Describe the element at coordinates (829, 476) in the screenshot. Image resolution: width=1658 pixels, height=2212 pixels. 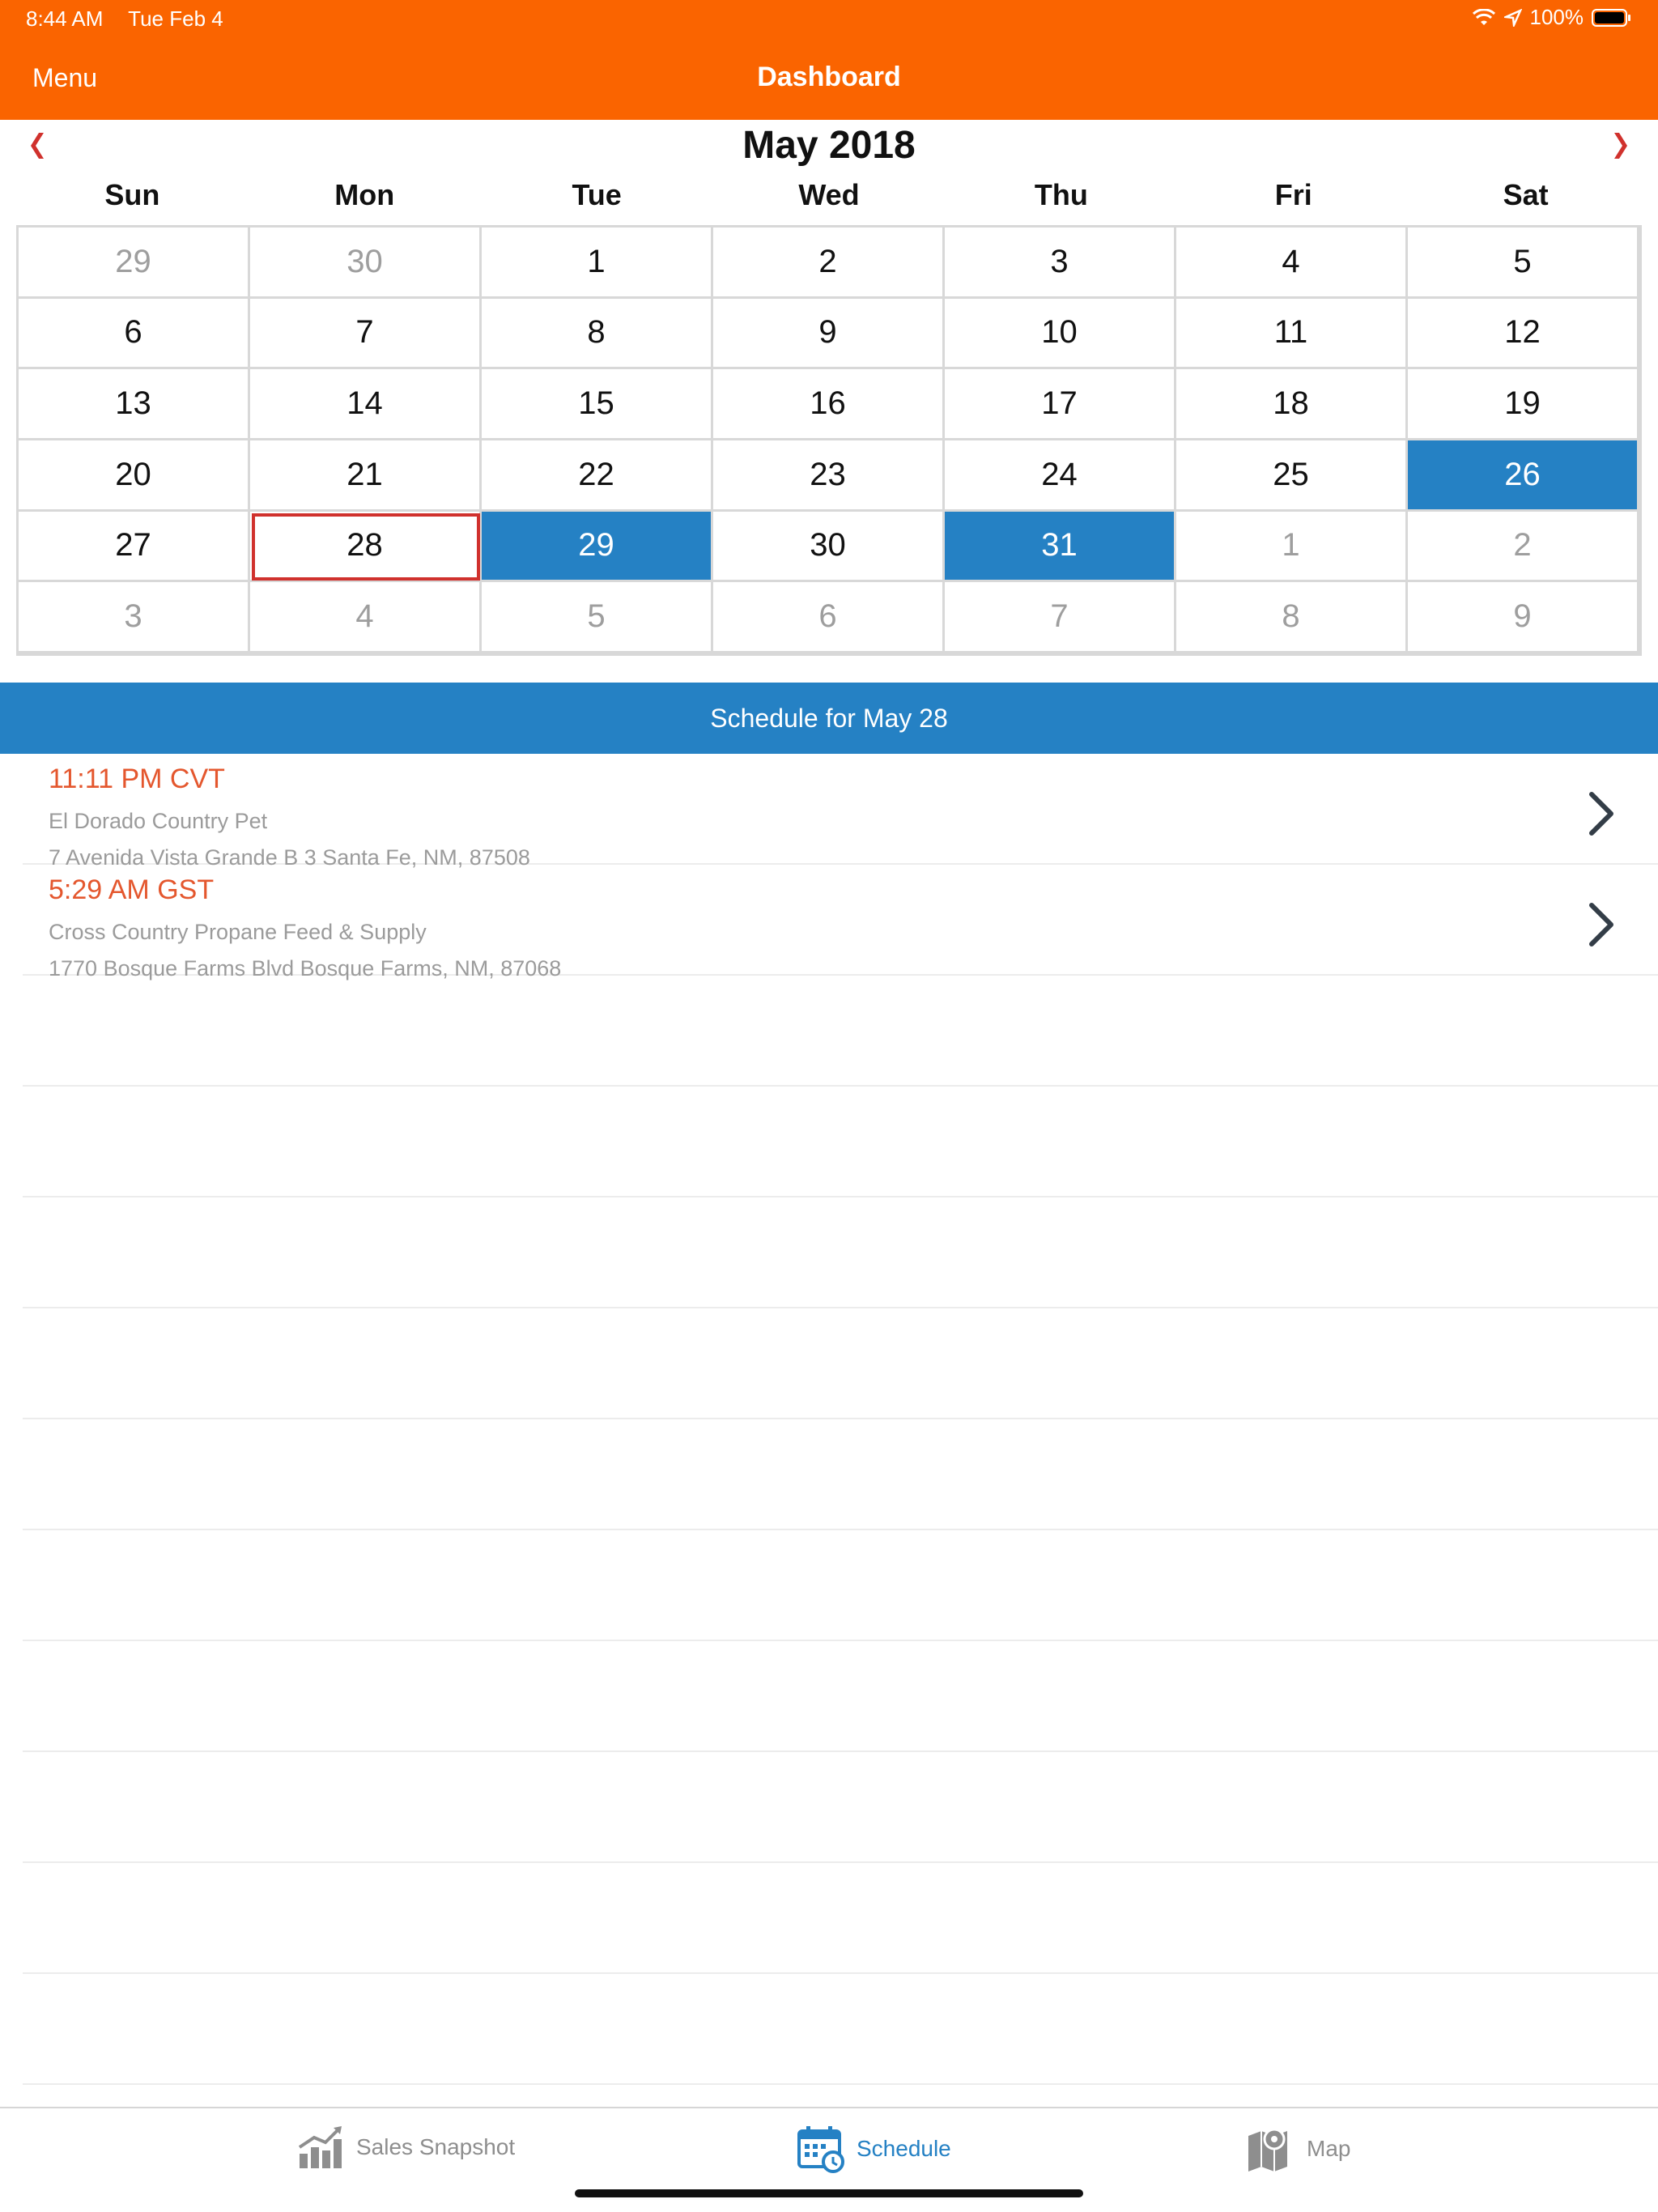
I see `calendar-day: 23` at that location.